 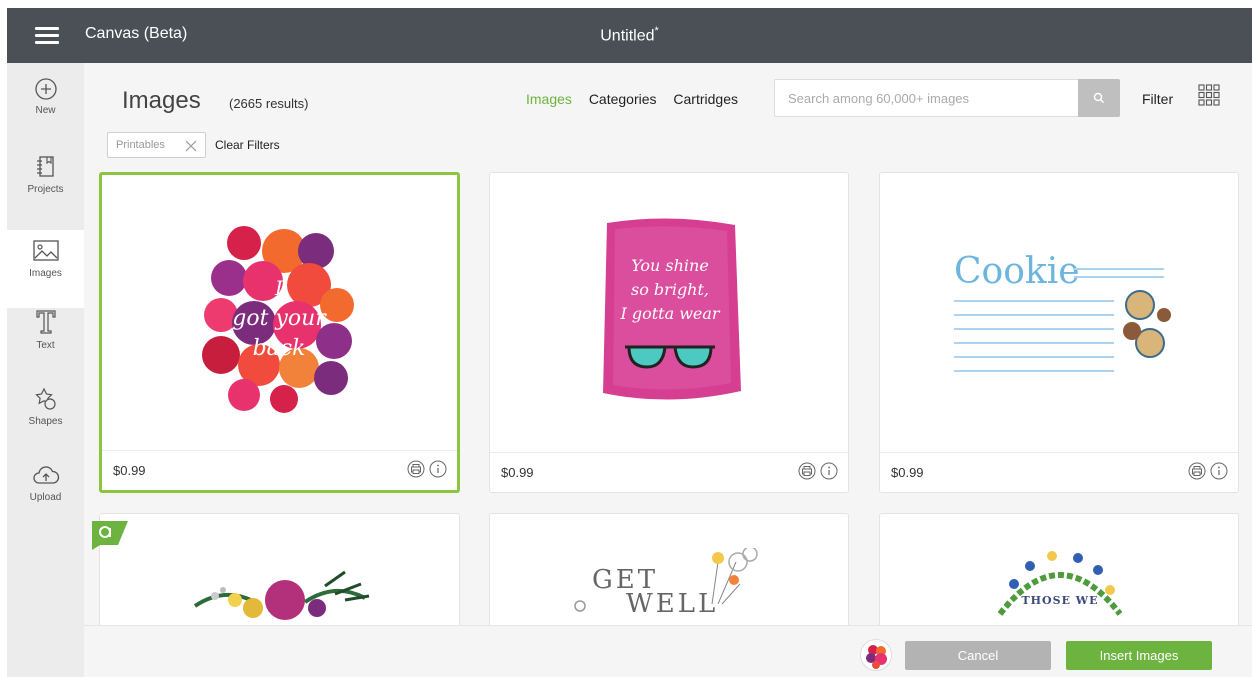 I want to click on floral-artwork: I got your back, so click(x=278, y=319).